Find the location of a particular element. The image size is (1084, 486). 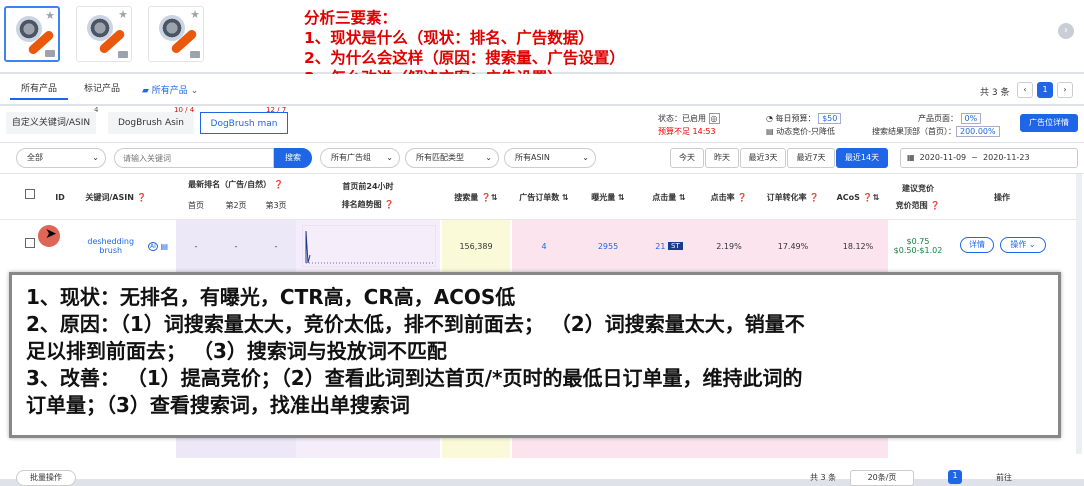

scrollbar is located at coordinates (1079, 314).